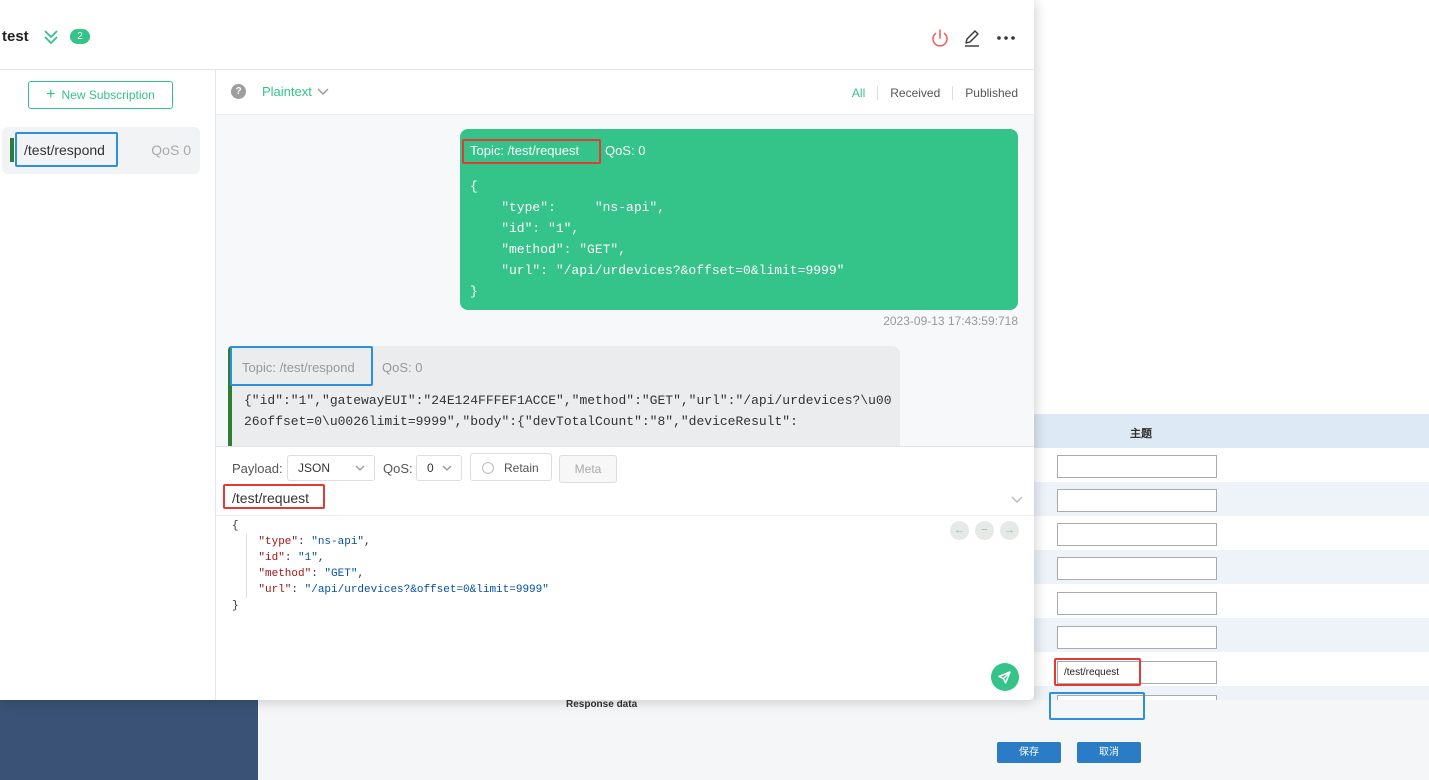 The height and width of the screenshot is (780, 1429). I want to click on qos-value: 0, so click(430, 468).